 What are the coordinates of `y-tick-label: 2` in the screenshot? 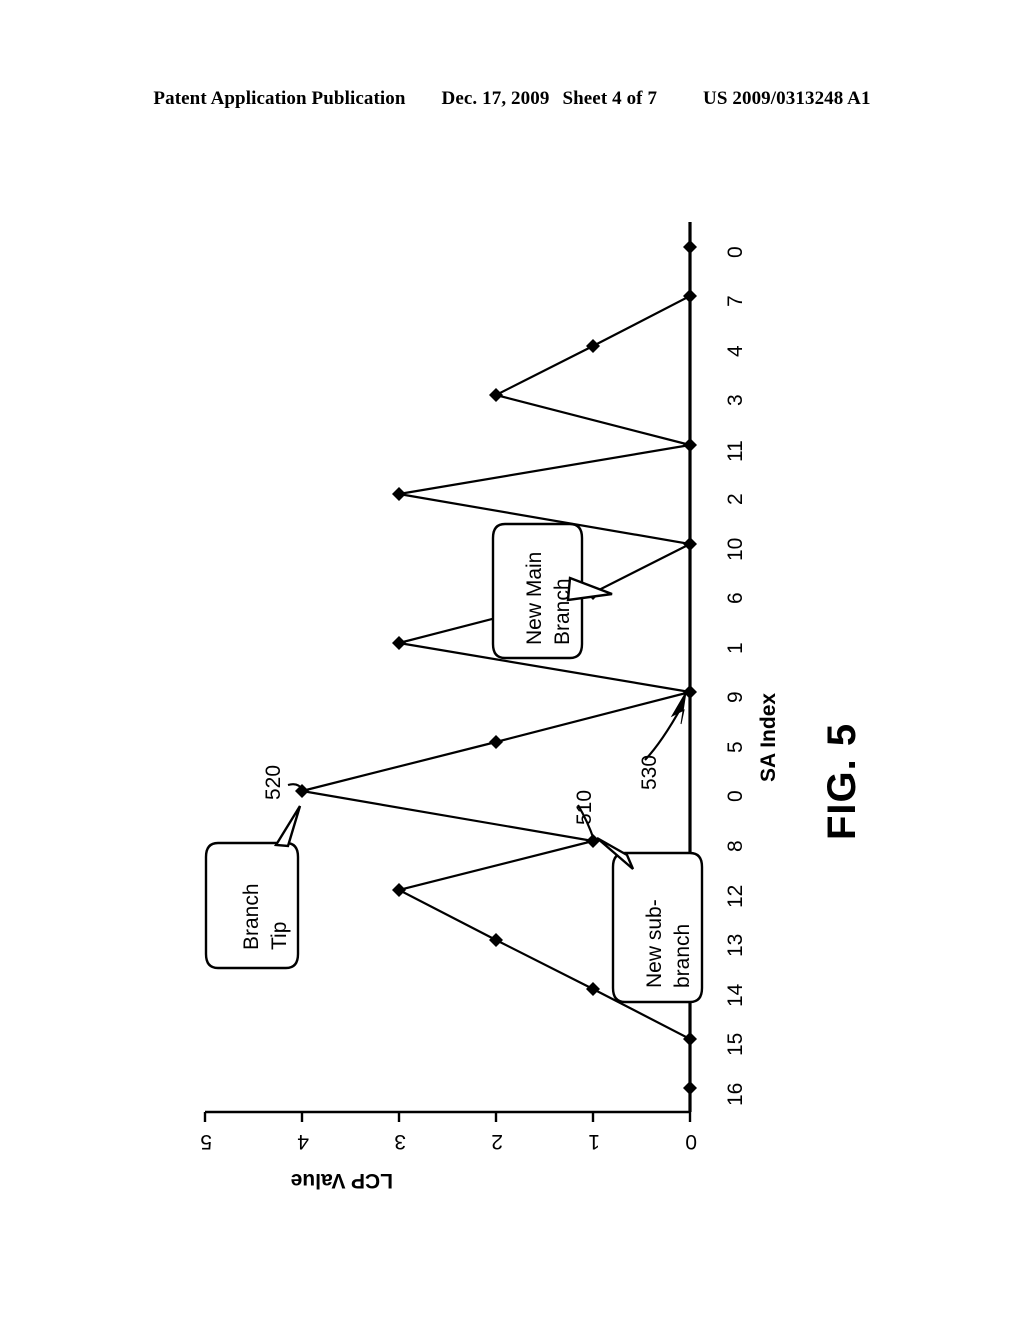 It's located at (497, 1141).